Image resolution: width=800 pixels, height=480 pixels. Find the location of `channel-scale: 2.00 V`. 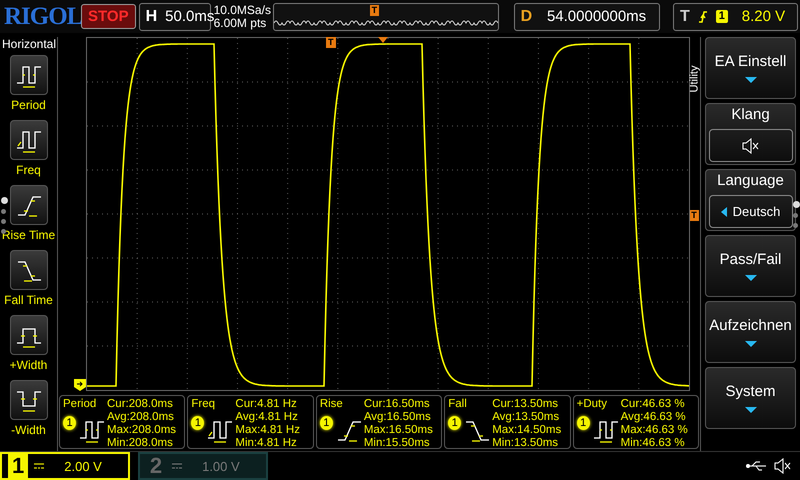

channel-scale: 2.00 V is located at coordinates (83, 466).